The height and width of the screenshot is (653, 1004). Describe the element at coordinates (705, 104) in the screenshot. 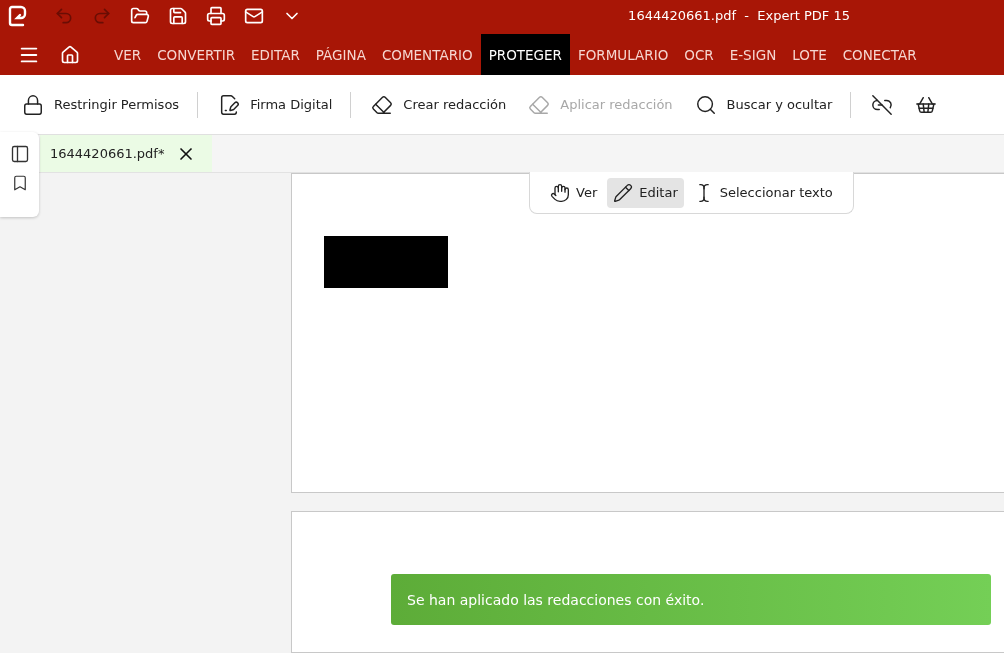

I see `search-icon` at that location.